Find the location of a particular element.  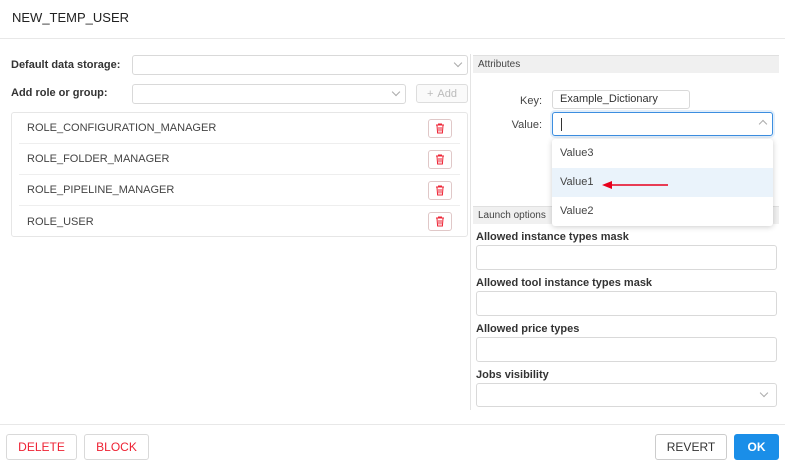

instance-types-input is located at coordinates (626, 257).